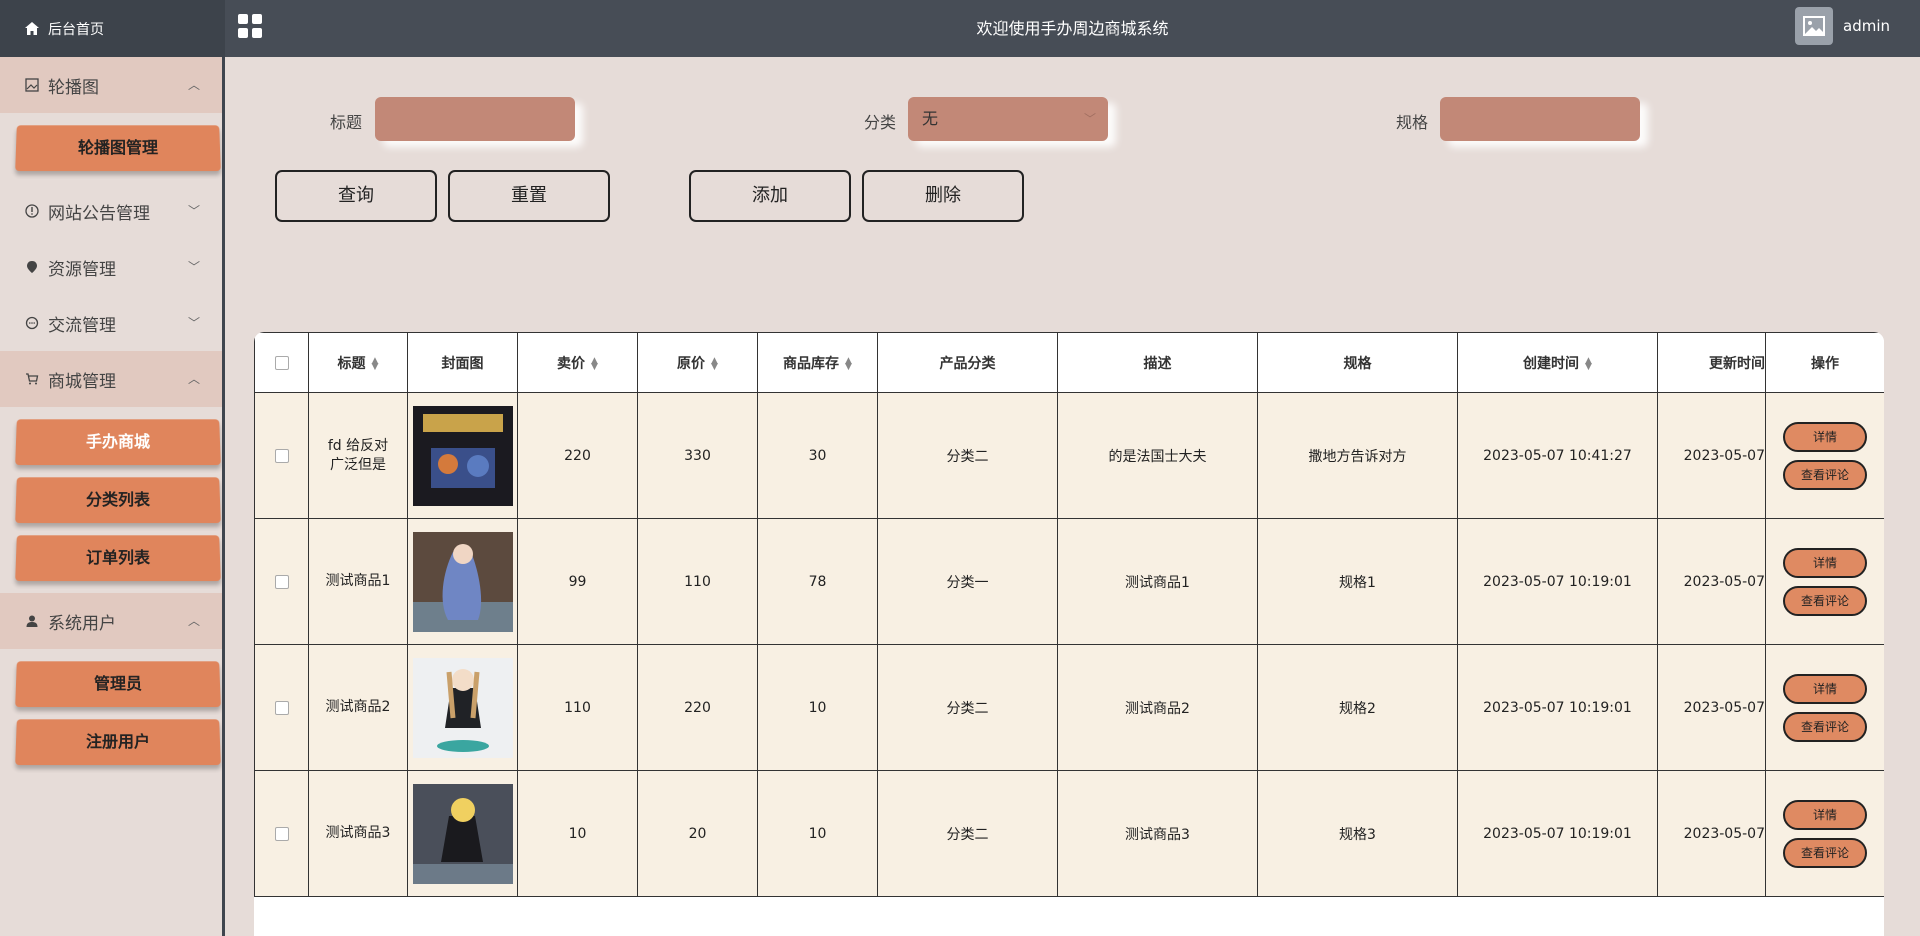  What do you see at coordinates (32, 323) in the screenshot?
I see `chat-icon` at bounding box center [32, 323].